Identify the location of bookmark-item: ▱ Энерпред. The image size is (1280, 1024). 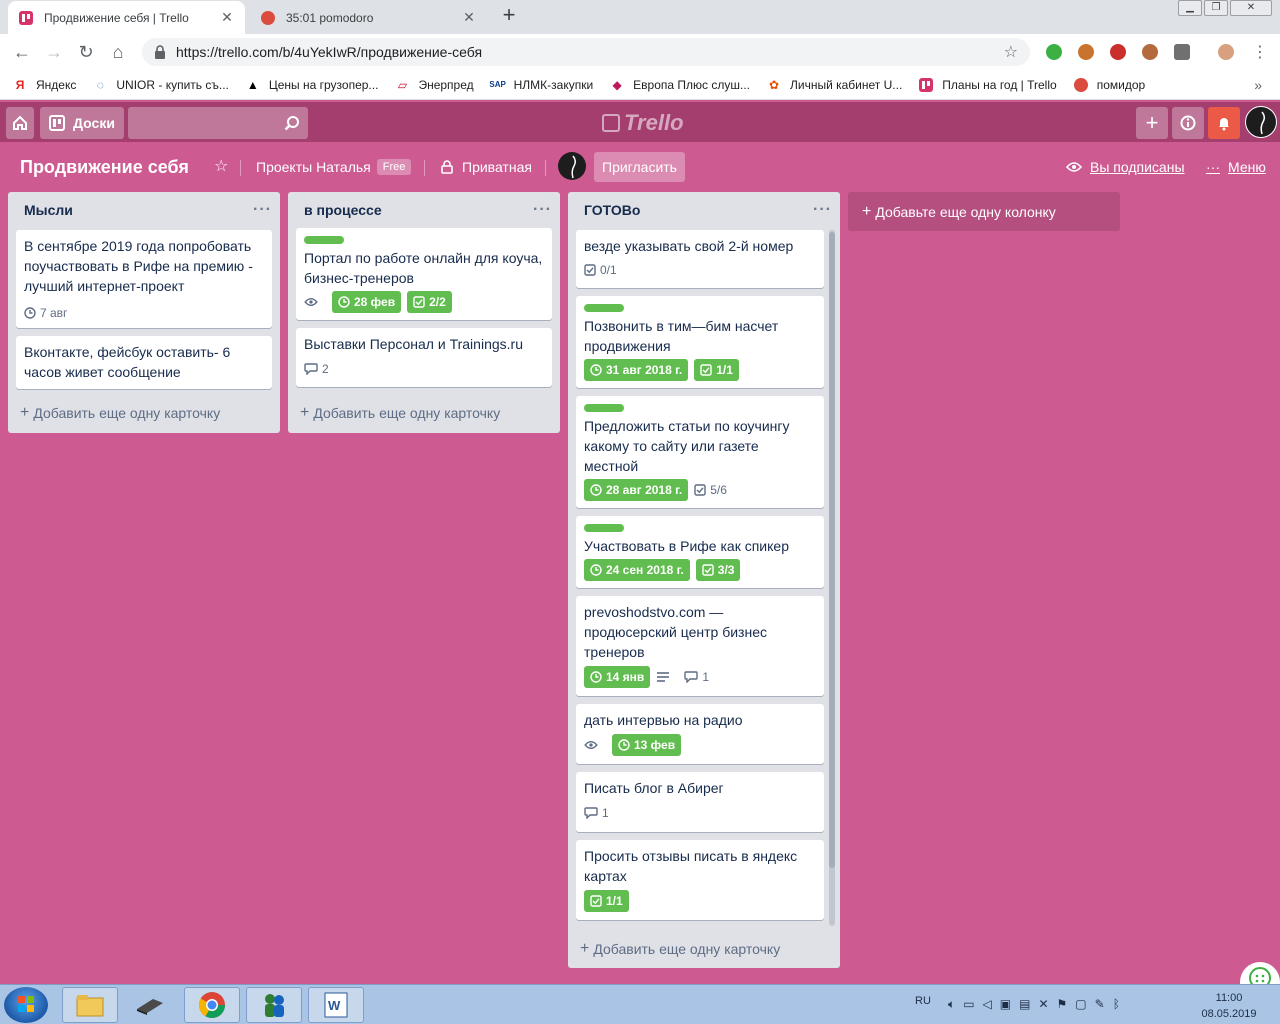
(434, 85).